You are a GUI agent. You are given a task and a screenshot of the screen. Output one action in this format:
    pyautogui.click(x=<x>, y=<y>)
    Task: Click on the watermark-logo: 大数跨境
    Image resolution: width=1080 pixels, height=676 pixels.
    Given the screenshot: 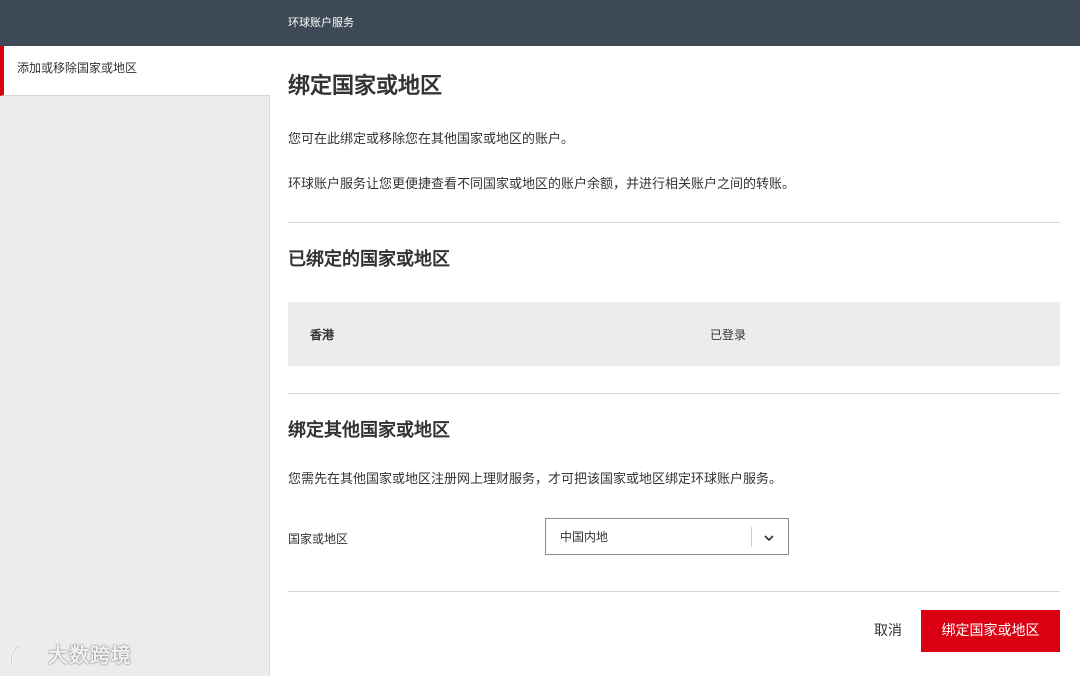 What is the action you would take?
    pyautogui.click(x=70, y=655)
    